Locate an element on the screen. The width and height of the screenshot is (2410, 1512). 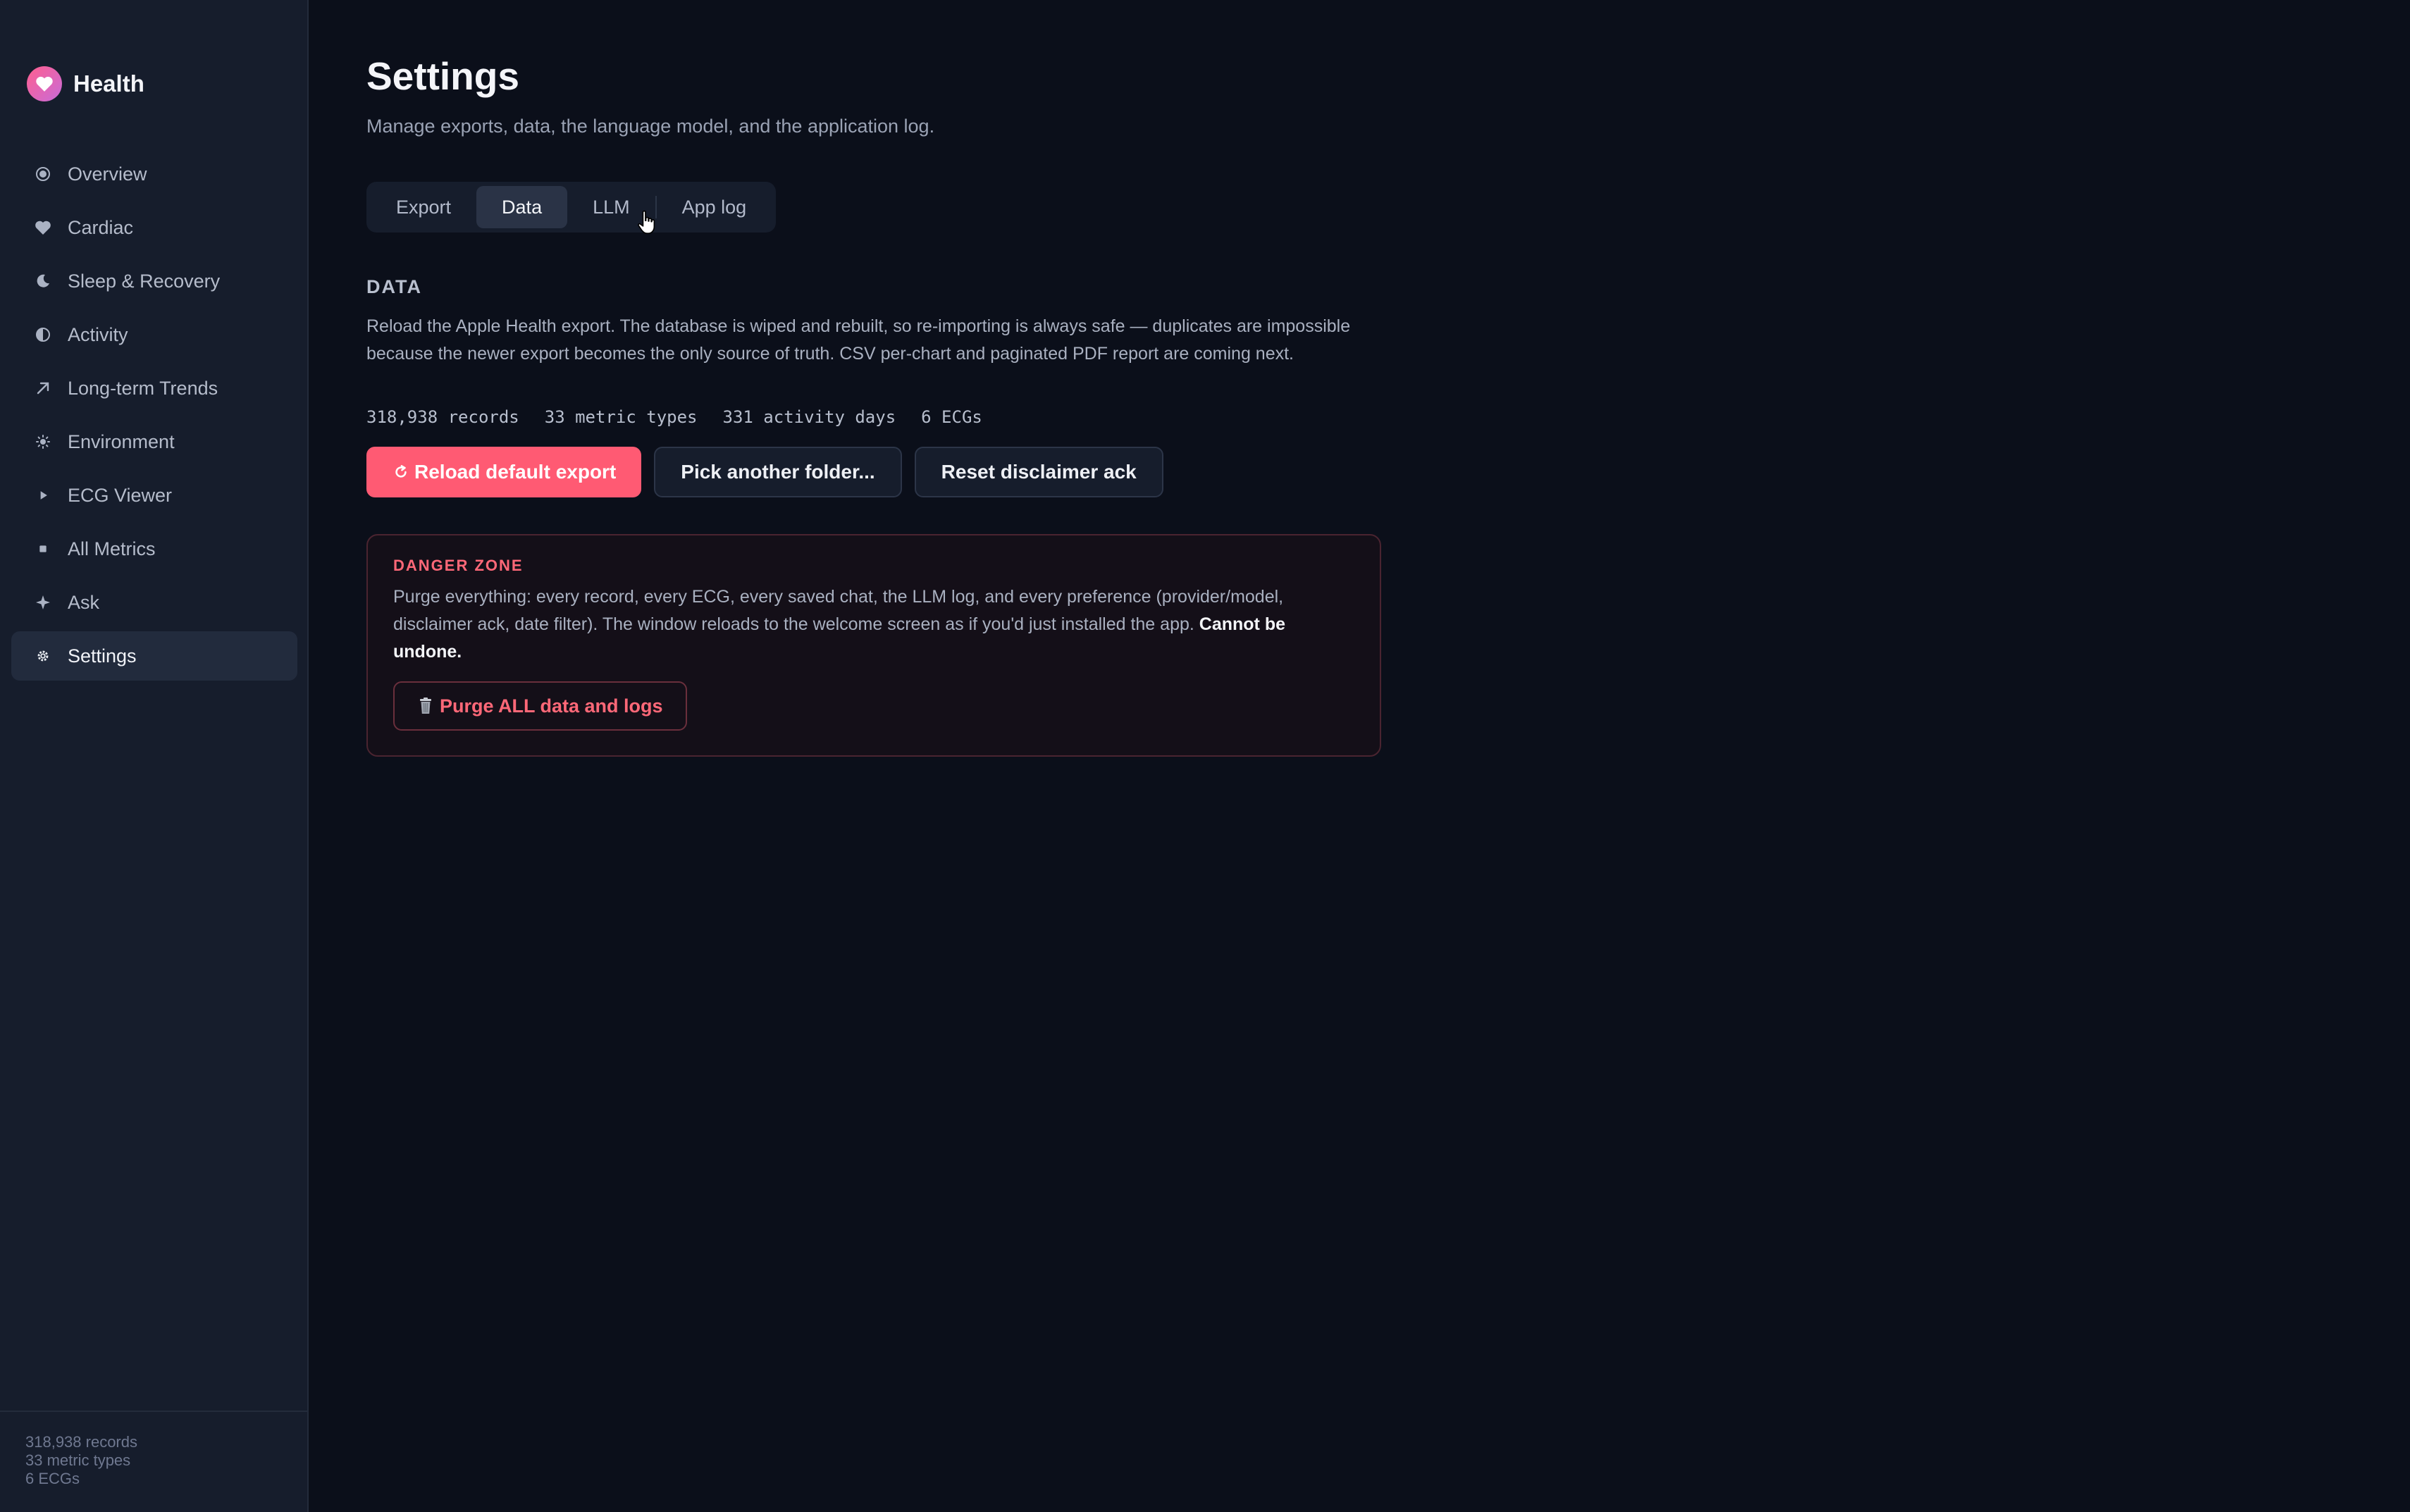
sidebar-item-ask: Ask is located at coordinates (154, 602).